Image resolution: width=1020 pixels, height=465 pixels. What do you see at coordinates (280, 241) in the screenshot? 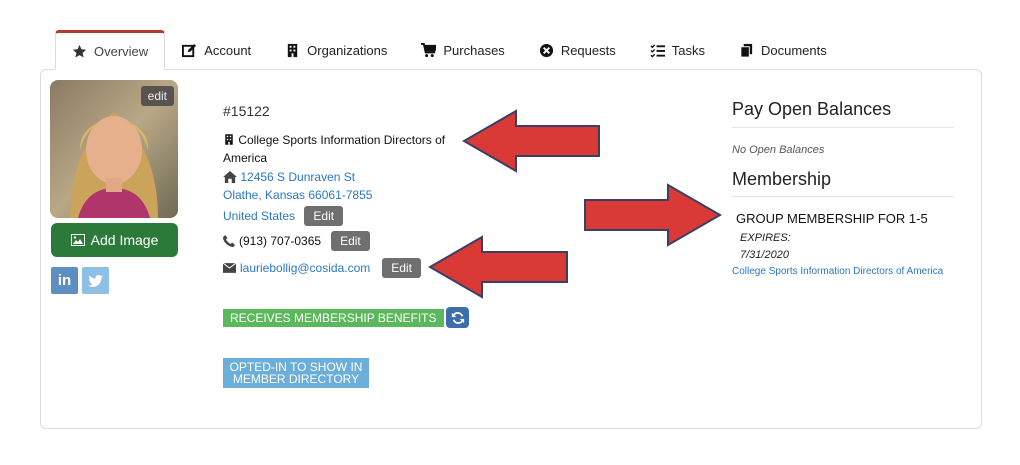
I see `phone-number: (913) 707-0365` at bounding box center [280, 241].